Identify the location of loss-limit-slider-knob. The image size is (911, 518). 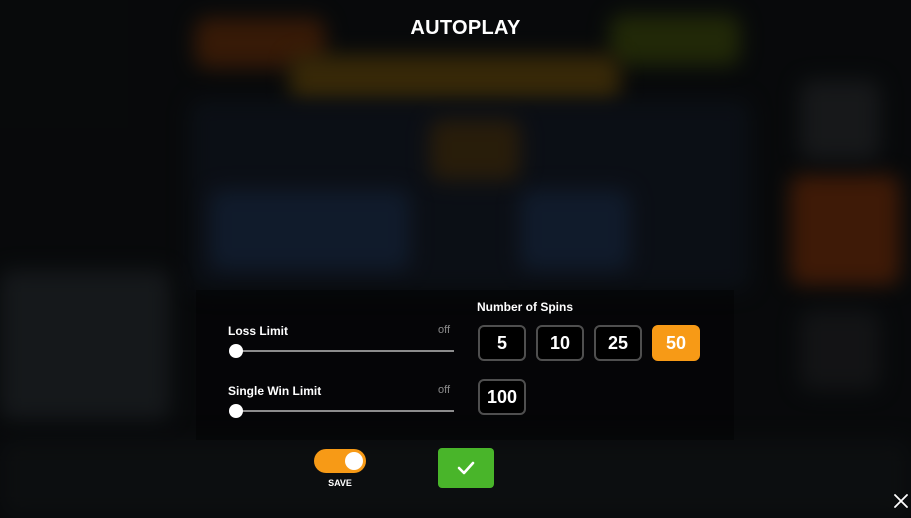
(236, 351).